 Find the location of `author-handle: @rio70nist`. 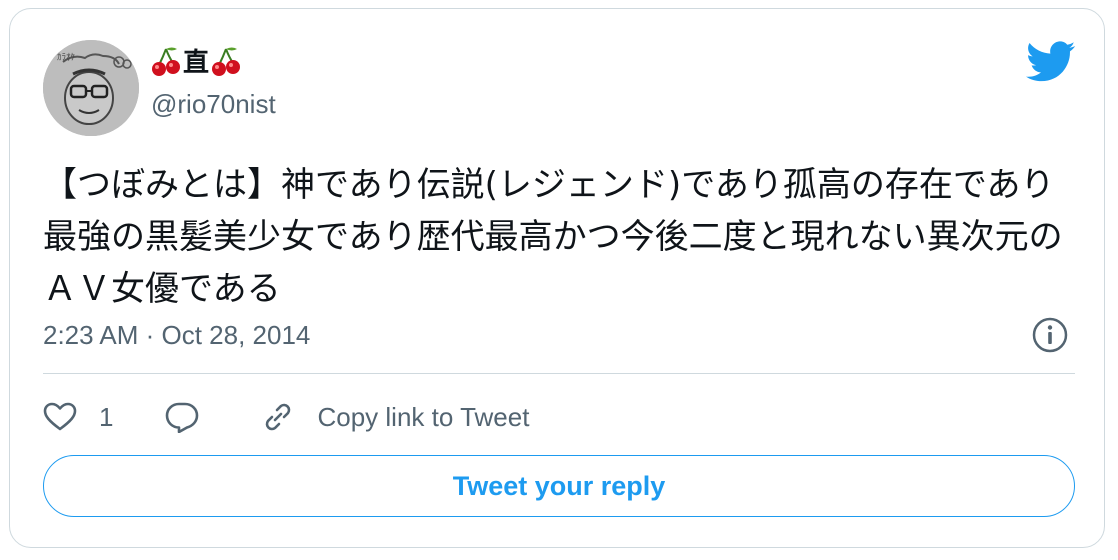

author-handle: @rio70nist is located at coordinates (213, 104).